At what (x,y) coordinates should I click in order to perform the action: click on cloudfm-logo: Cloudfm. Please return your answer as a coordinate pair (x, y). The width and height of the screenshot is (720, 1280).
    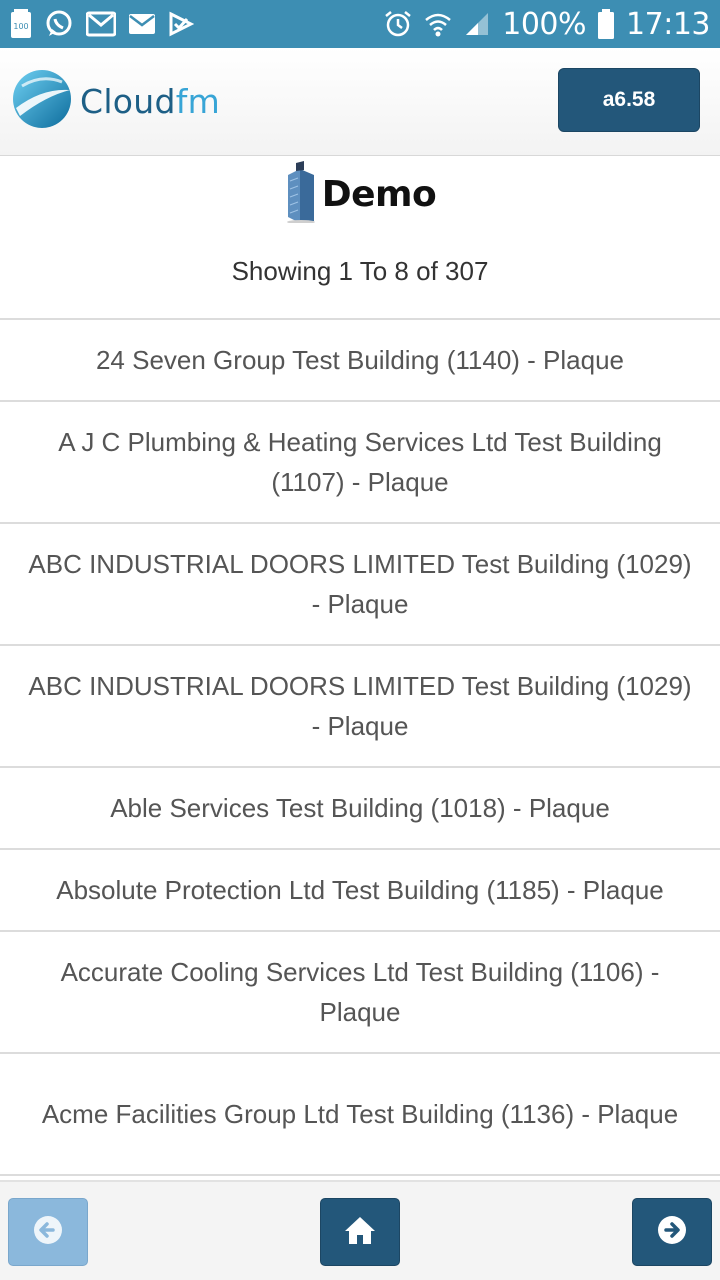
    Looking at the image, I should click on (116, 101).